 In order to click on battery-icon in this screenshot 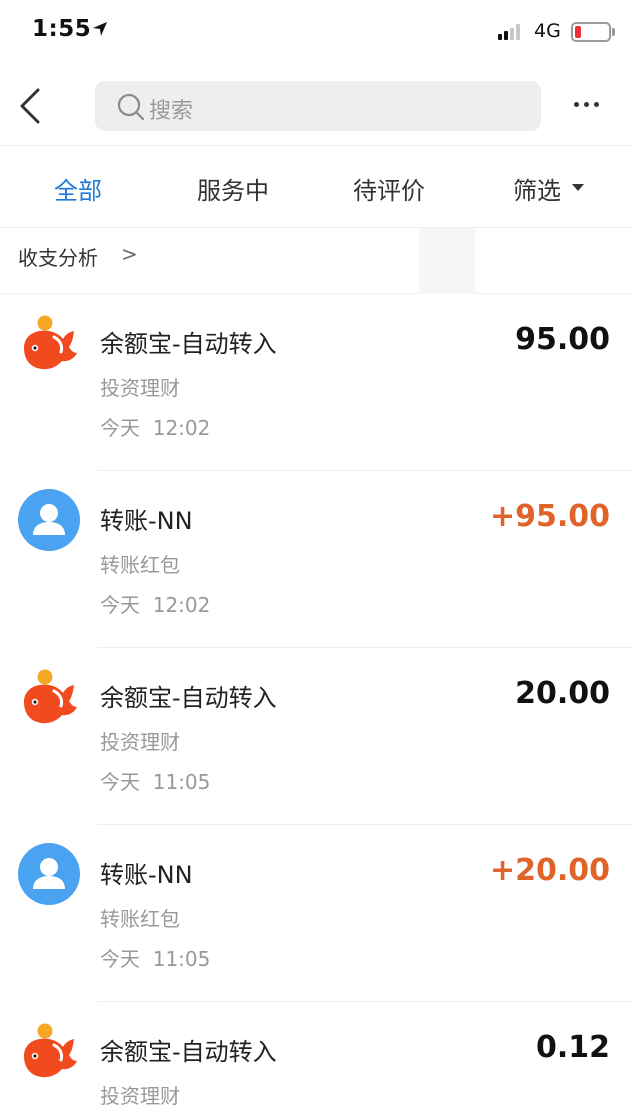, I will do `click(591, 32)`.